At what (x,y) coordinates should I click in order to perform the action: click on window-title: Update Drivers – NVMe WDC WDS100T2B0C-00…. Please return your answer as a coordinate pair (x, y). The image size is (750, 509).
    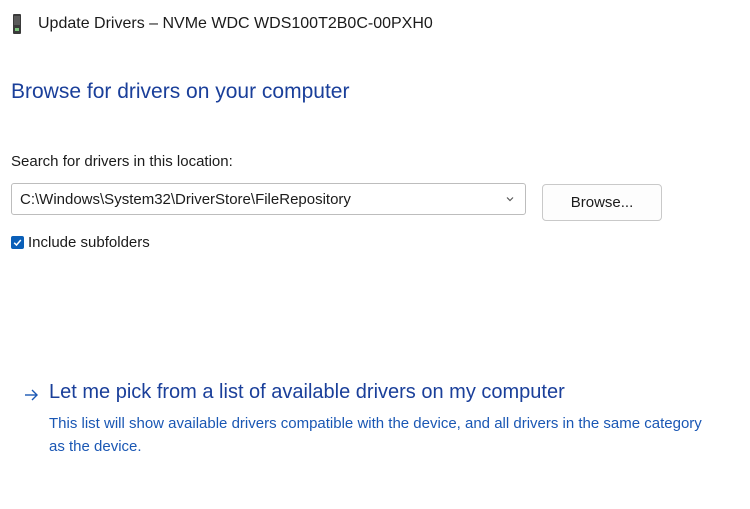
    Looking at the image, I should click on (235, 23).